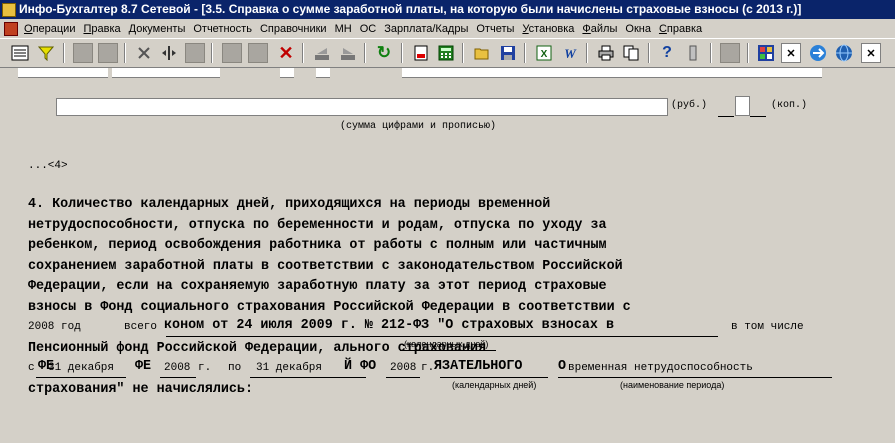  Describe the element at coordinates (289, 368) in the screenshot. I see `period-to-date: 31 декабря` at that location.